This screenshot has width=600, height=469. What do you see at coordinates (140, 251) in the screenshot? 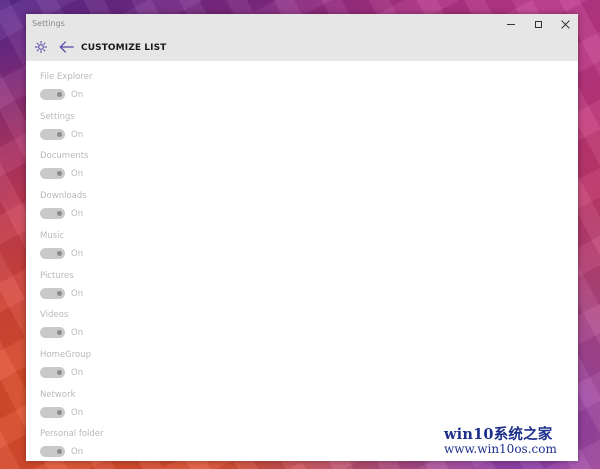
I see `setting-item-music: Music On` at bounding box center [140, 251].